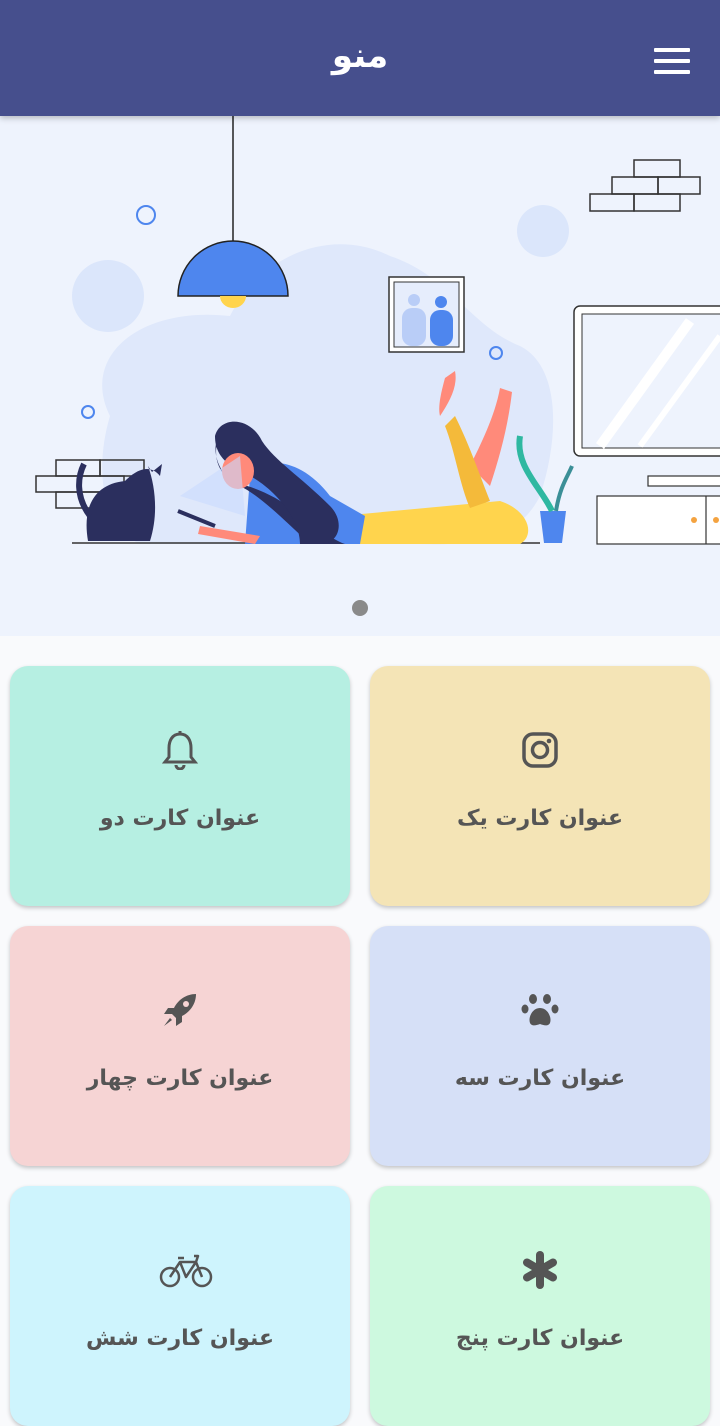 The image size is (720, 1426). I want to click on bell-icon, so click(180, 750).